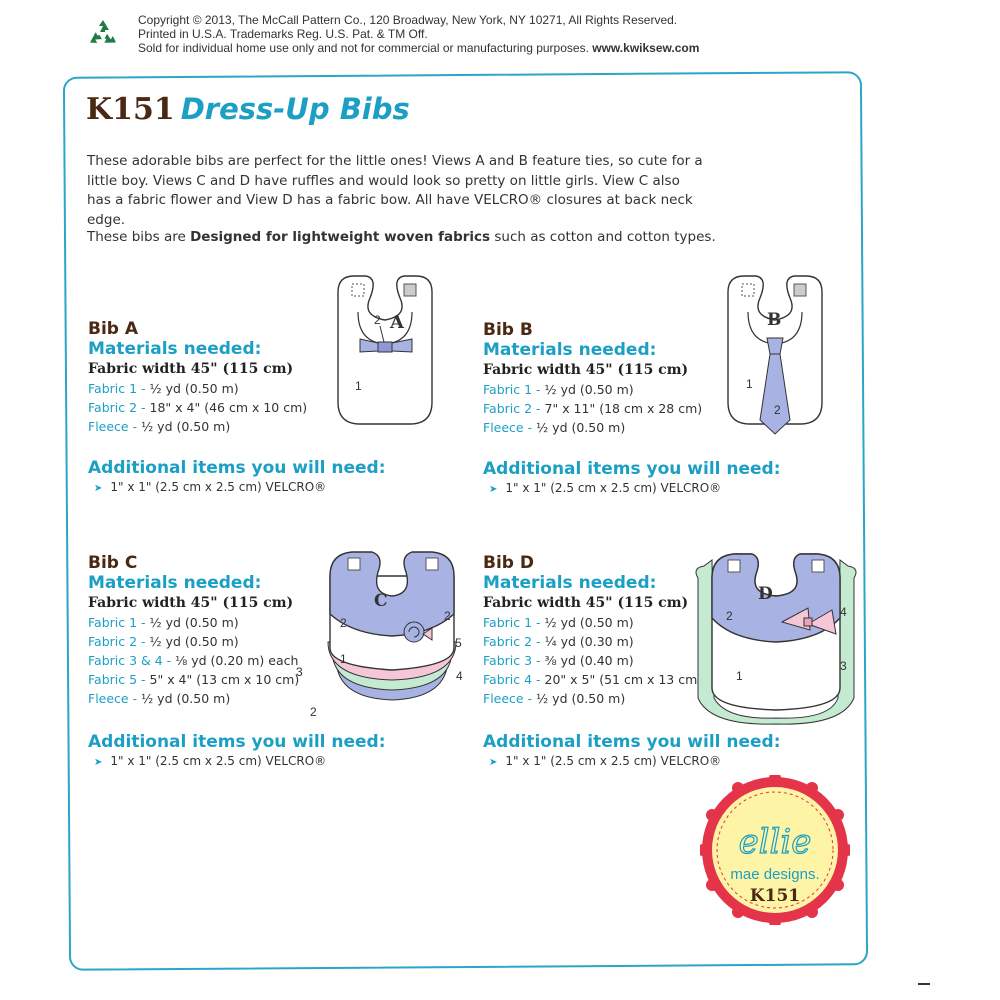 The width and height of the screenshot is (1000, 1000). I want to click on bib-d-illustration: D 4 2 3 1, so click(776, 639).